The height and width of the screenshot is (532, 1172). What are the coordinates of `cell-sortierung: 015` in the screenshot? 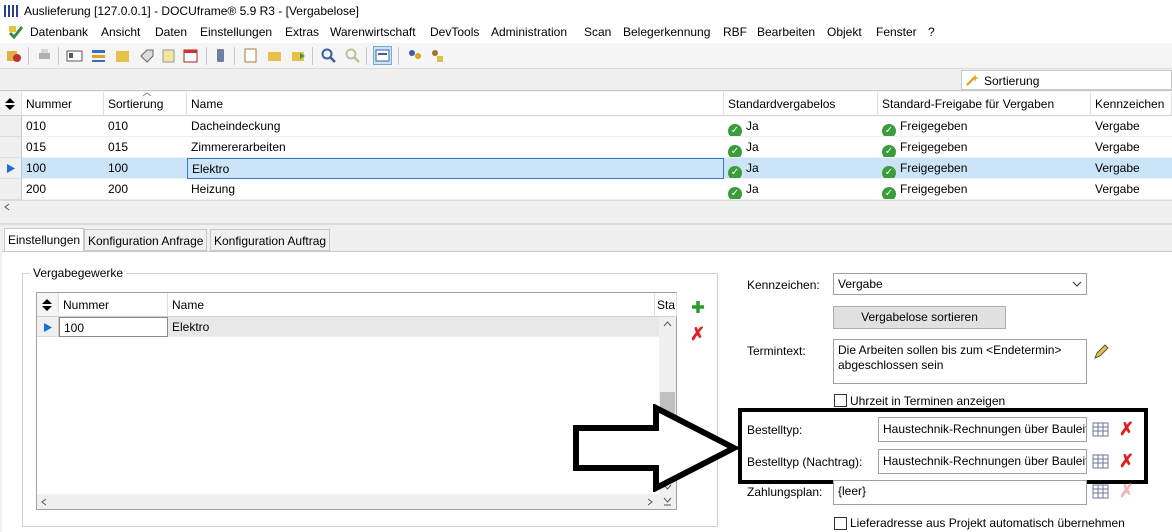 It's located at (145, 147).